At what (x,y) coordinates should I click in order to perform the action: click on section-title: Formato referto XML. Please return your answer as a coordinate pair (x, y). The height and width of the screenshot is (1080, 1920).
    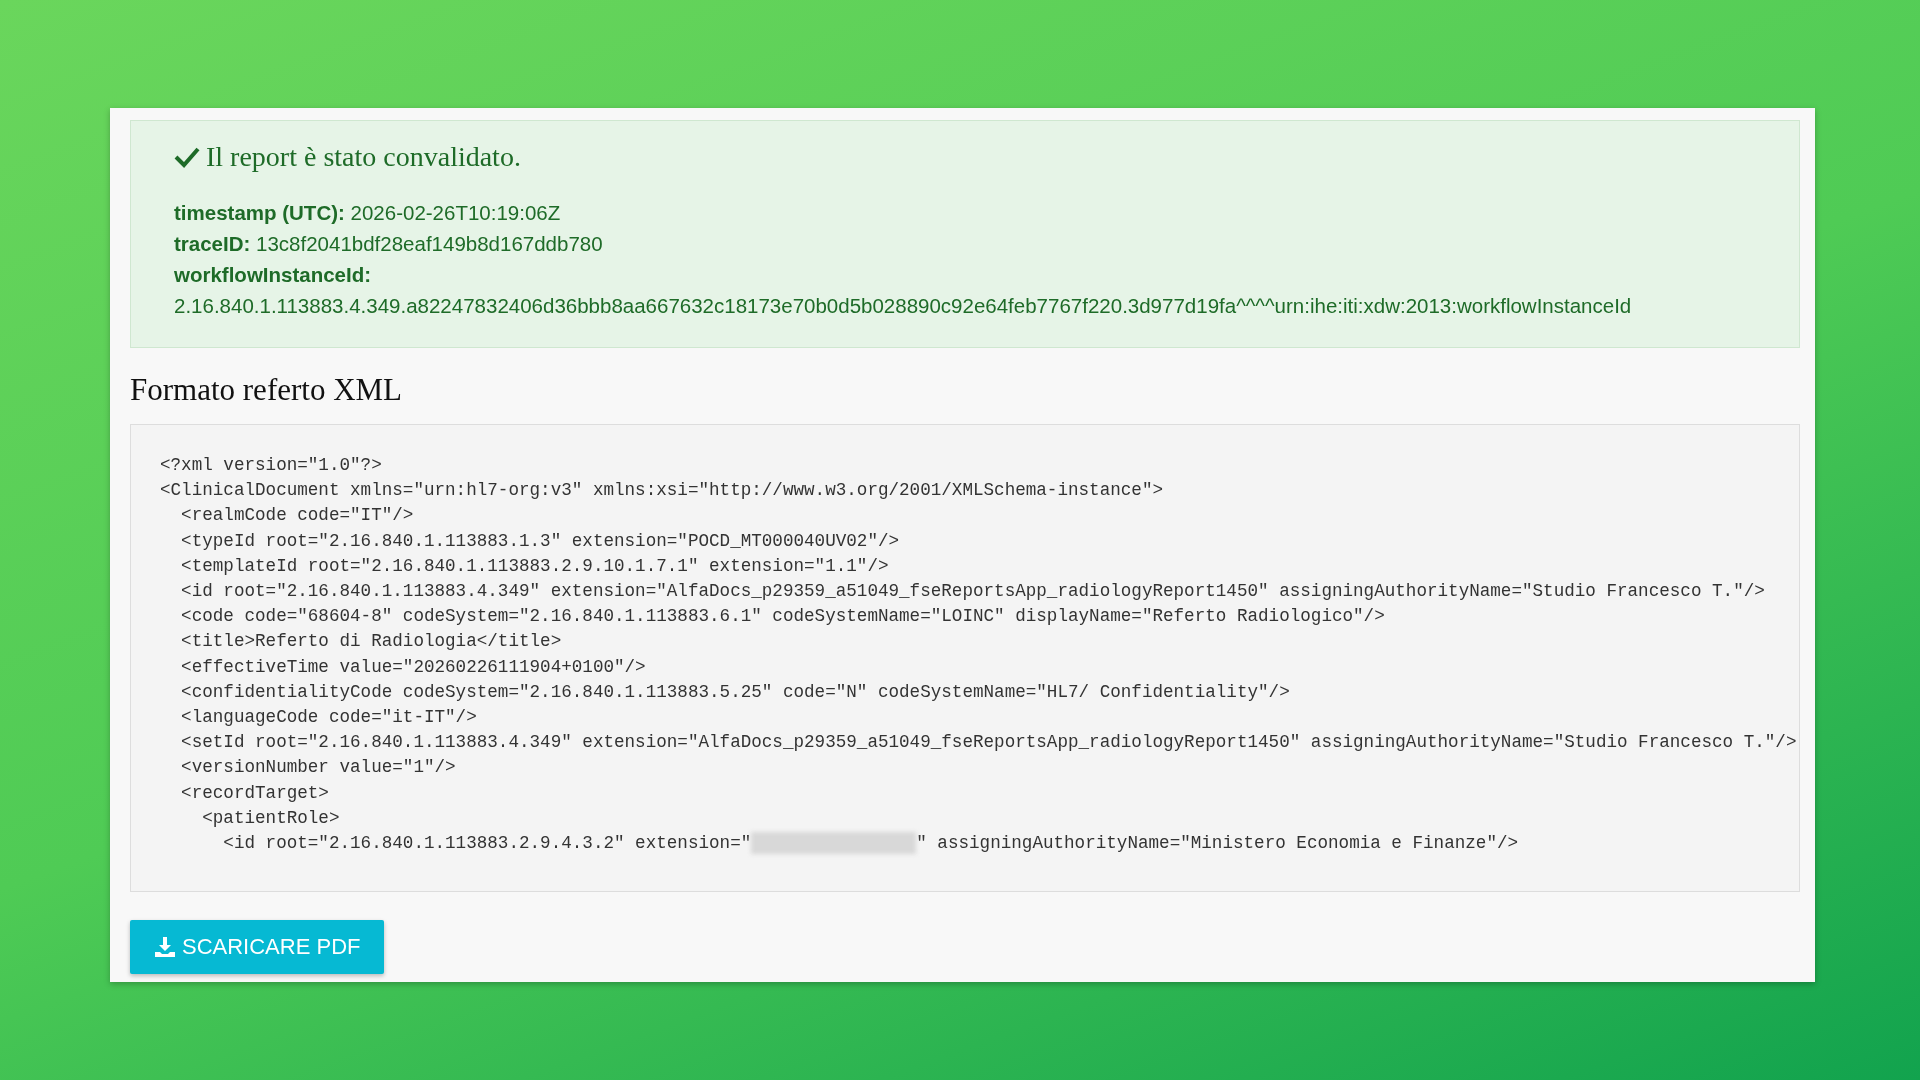
    Looking at the image, I should click on (267, 390).